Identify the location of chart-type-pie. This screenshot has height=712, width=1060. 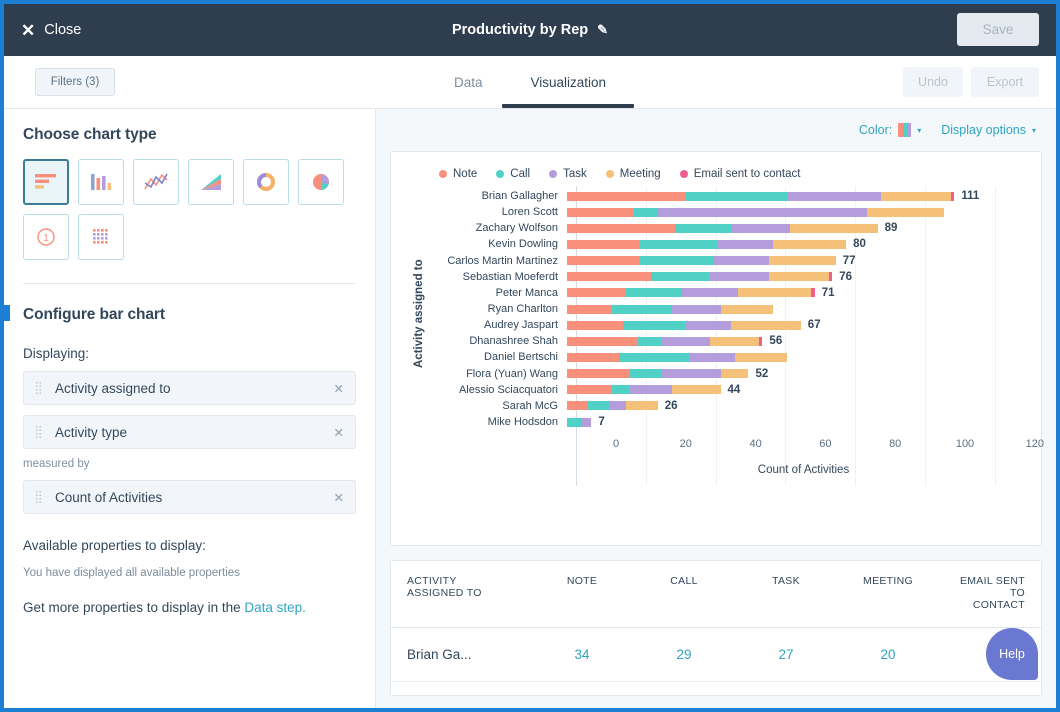
(321, 182).